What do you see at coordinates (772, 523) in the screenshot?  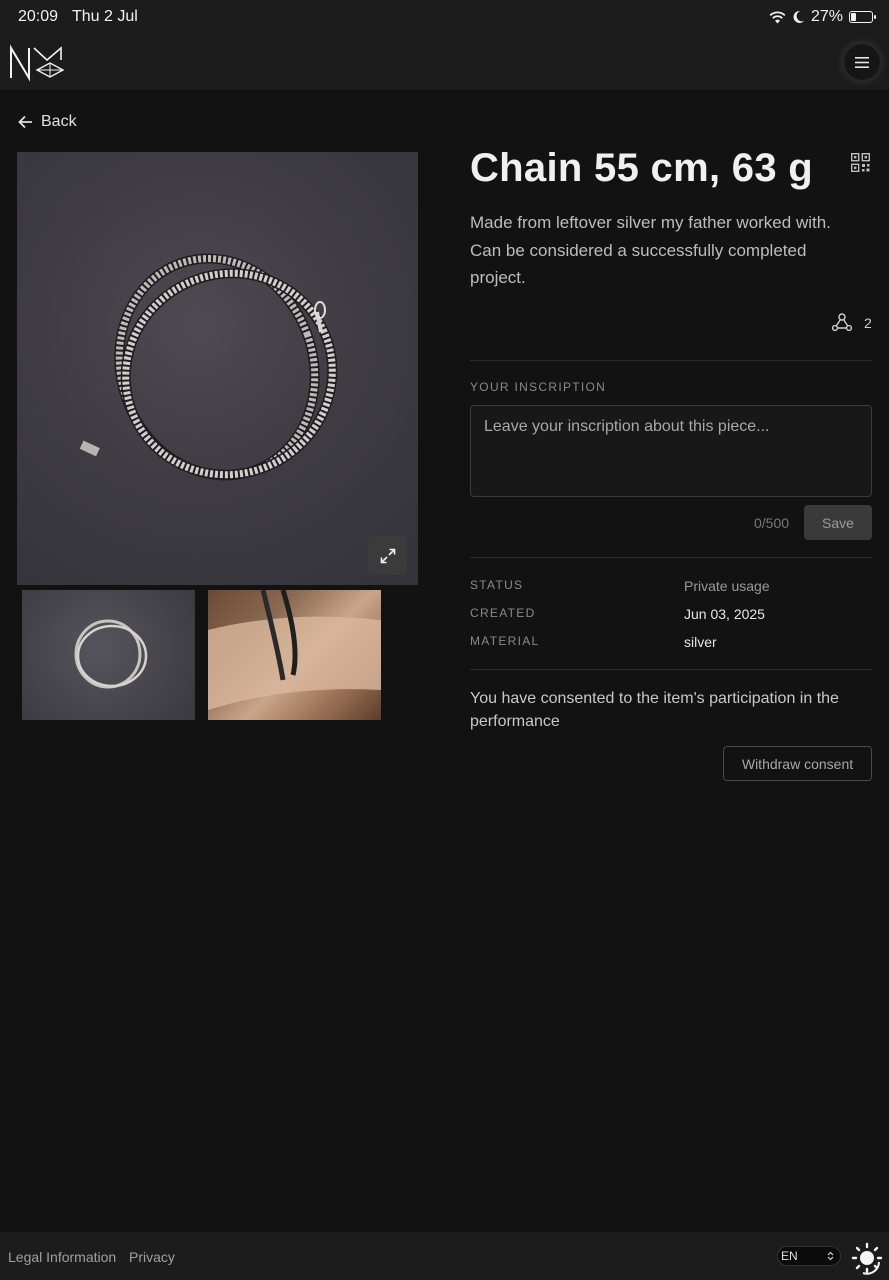 I see `character-counter: 0/500` at bounding box center [772, 523].